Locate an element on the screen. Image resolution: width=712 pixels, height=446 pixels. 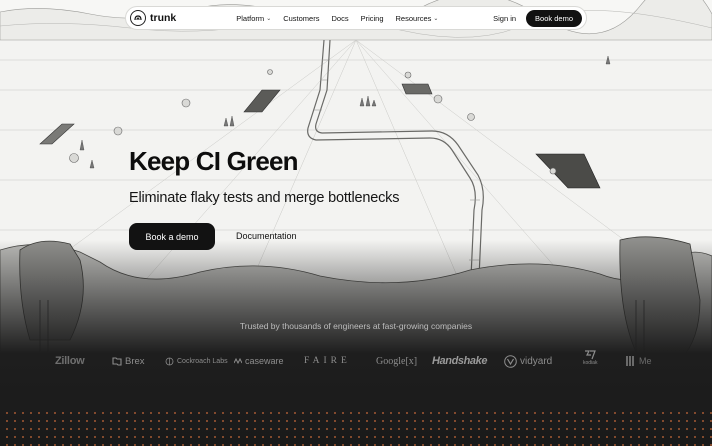
kodiak-logo-text: kodiak is located at coordinates (590, 363).